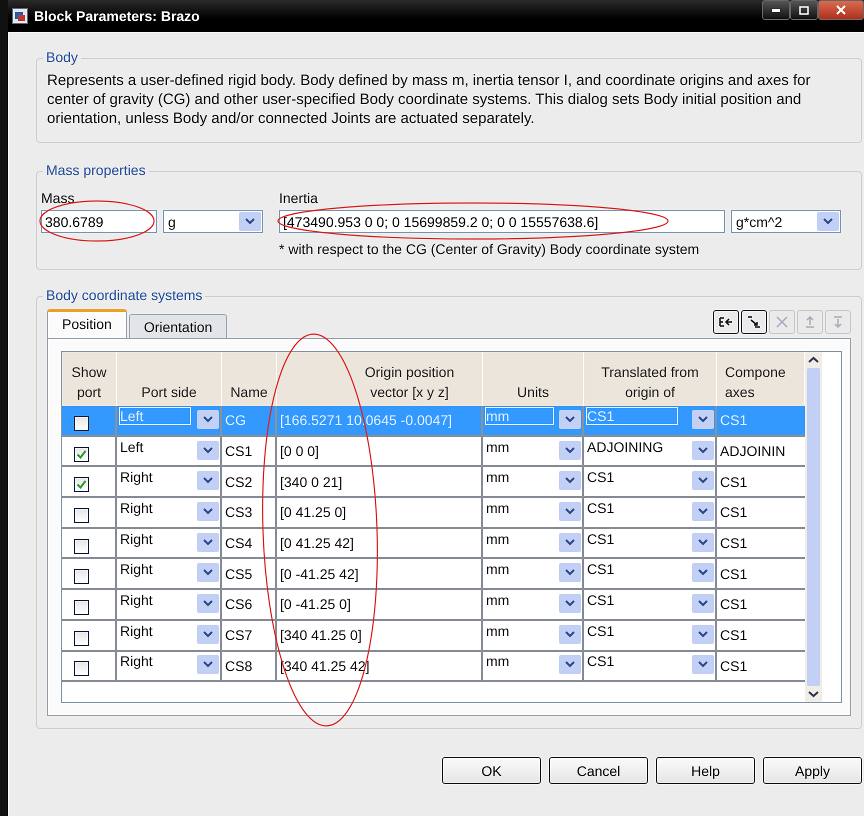  What do you see at coordinates (235, 420) in the screenshot?
I see `table-cell: CG` at bounding box center [235, 420].